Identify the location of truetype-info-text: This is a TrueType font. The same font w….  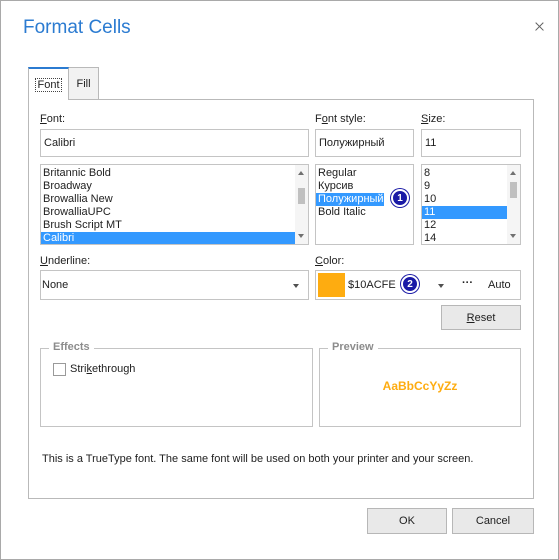
(258, 459).